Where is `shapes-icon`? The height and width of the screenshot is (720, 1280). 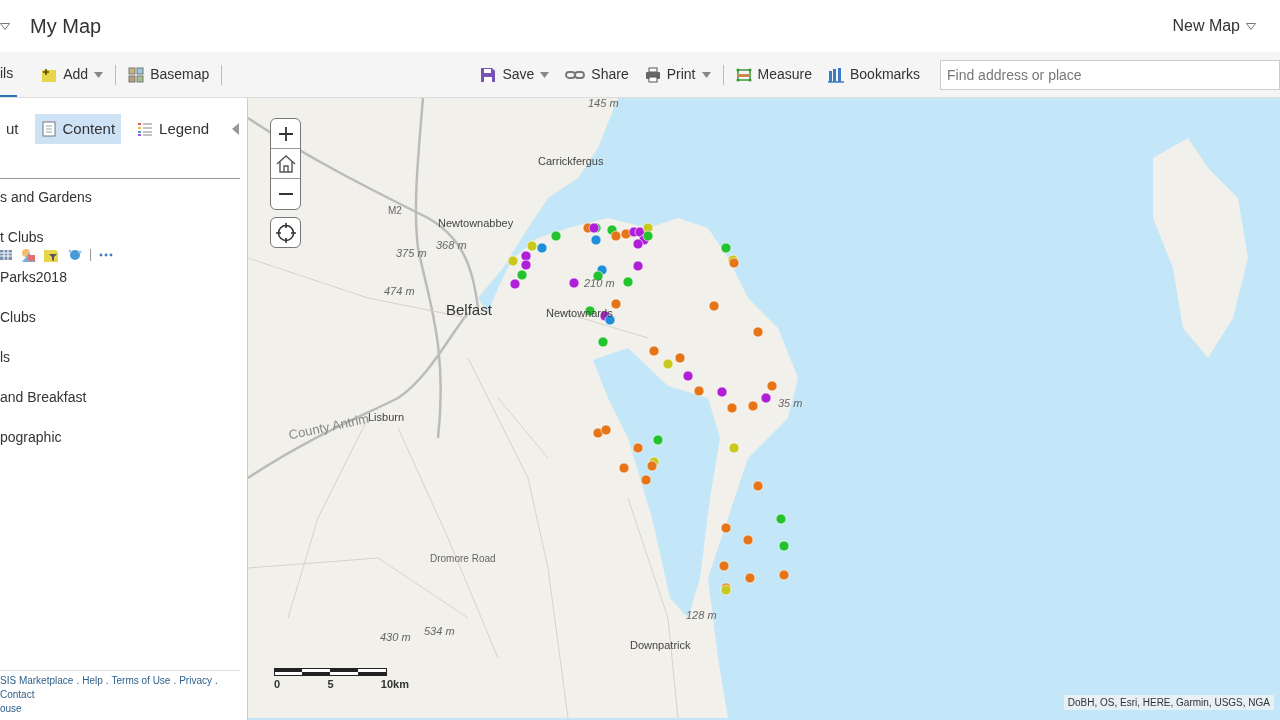 shapes-icon is located at coordinates (28, 255).